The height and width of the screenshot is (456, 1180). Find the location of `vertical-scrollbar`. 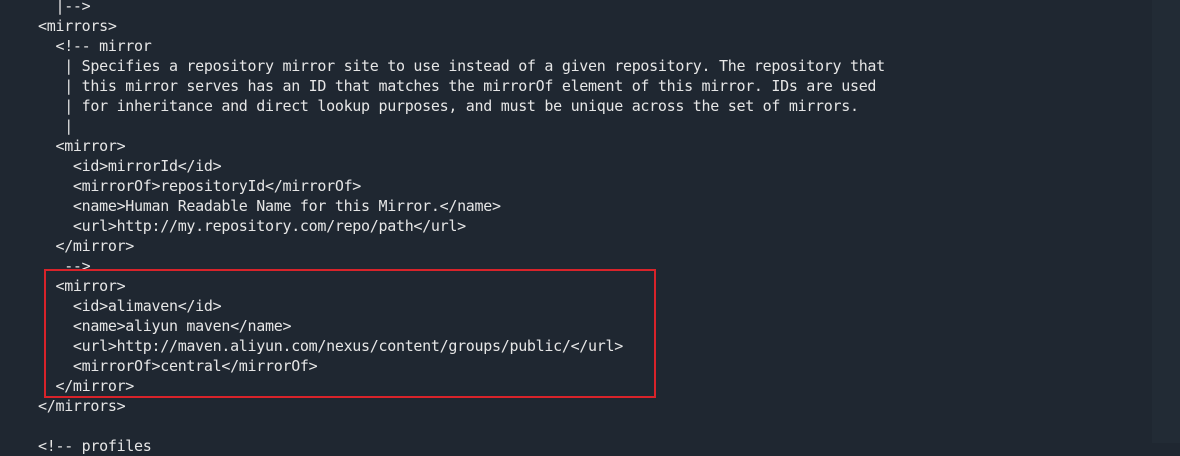

vertical-scrollbar is located at coordinates (1166, 221).